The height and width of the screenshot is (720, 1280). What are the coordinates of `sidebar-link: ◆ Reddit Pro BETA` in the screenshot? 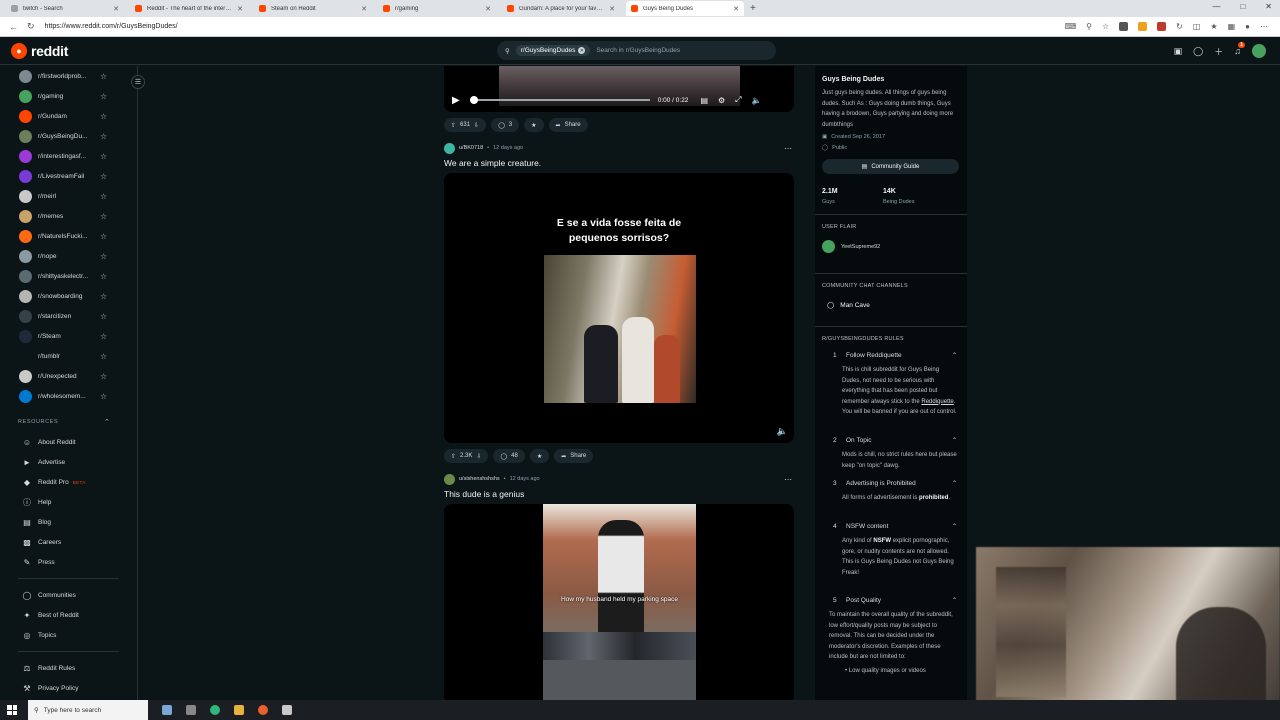 It's located at (68, 482).